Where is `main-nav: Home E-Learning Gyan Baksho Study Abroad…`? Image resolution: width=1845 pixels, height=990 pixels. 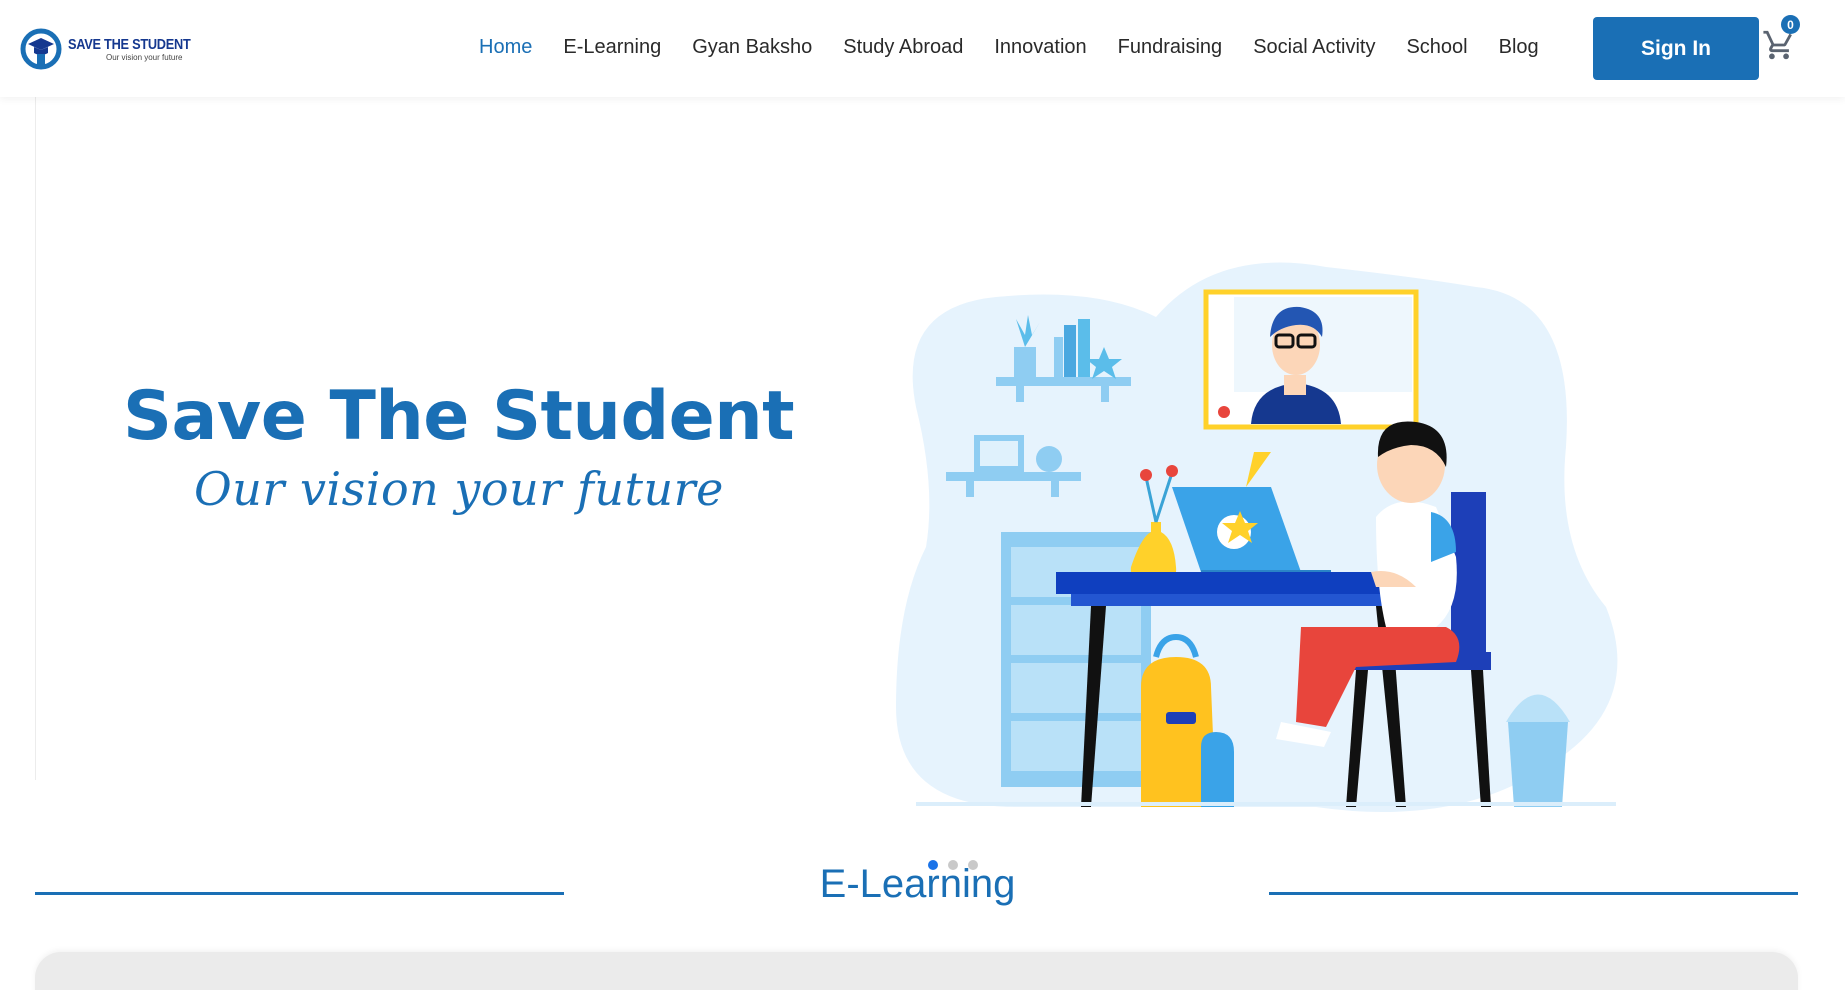 main-nav: Home E-Learning Gyan Baksho Study Abroad… is located at coordinates (1024, 47).